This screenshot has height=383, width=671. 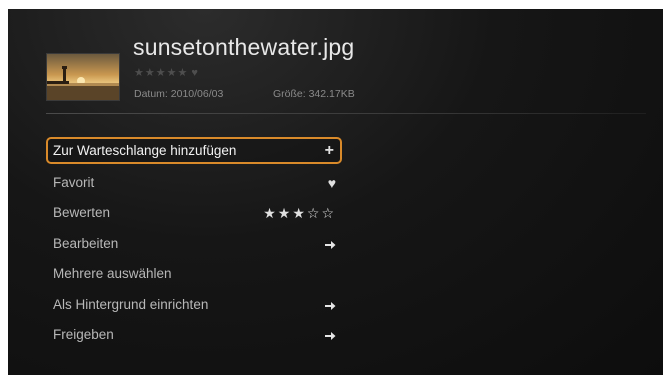 What do you see at coordinates (331, 182) in the screenshot?
I see `heart-icon: ♥` at bounding box center [331, 182].